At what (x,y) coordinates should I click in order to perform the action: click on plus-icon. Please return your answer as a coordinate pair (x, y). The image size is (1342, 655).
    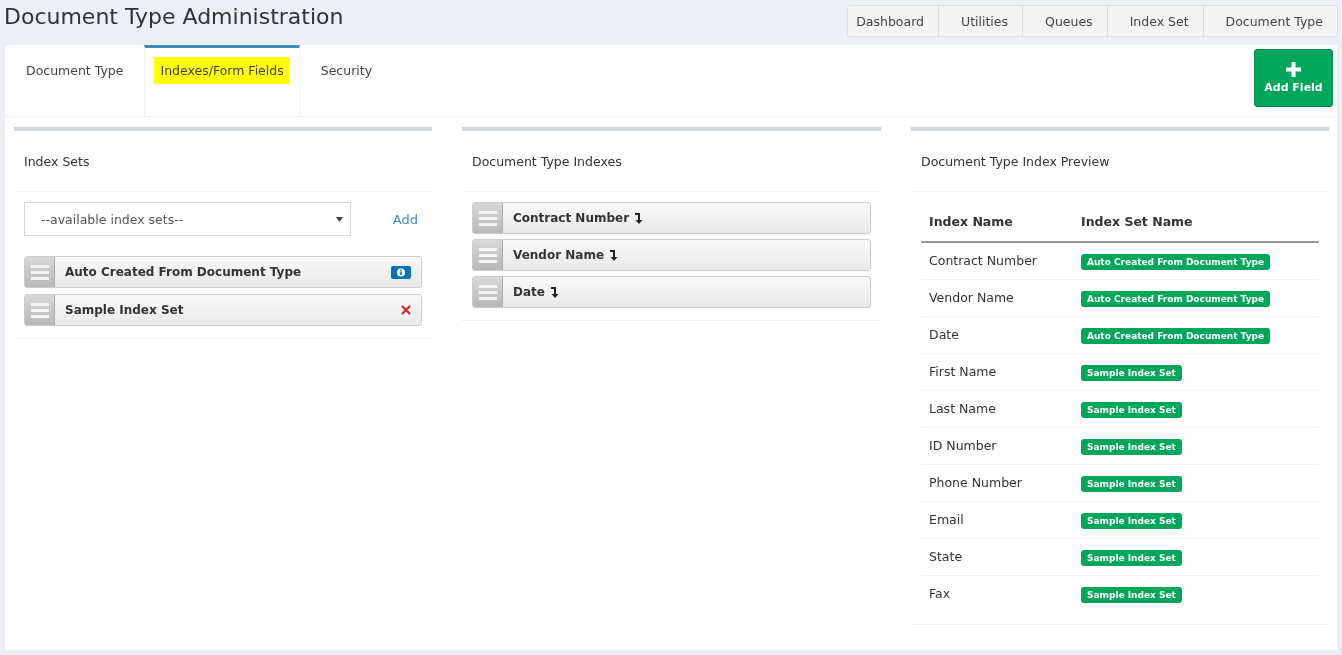
    Looking at the image, I should click on (1293, 69).